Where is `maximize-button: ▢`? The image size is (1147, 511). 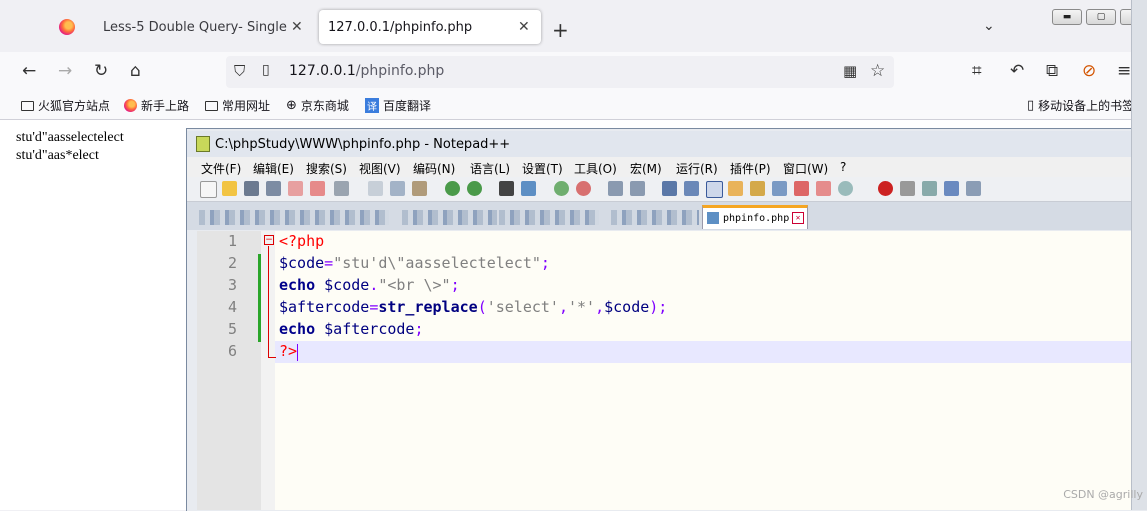
maximize-button: ▢ is located at coordinates (1101, 17).